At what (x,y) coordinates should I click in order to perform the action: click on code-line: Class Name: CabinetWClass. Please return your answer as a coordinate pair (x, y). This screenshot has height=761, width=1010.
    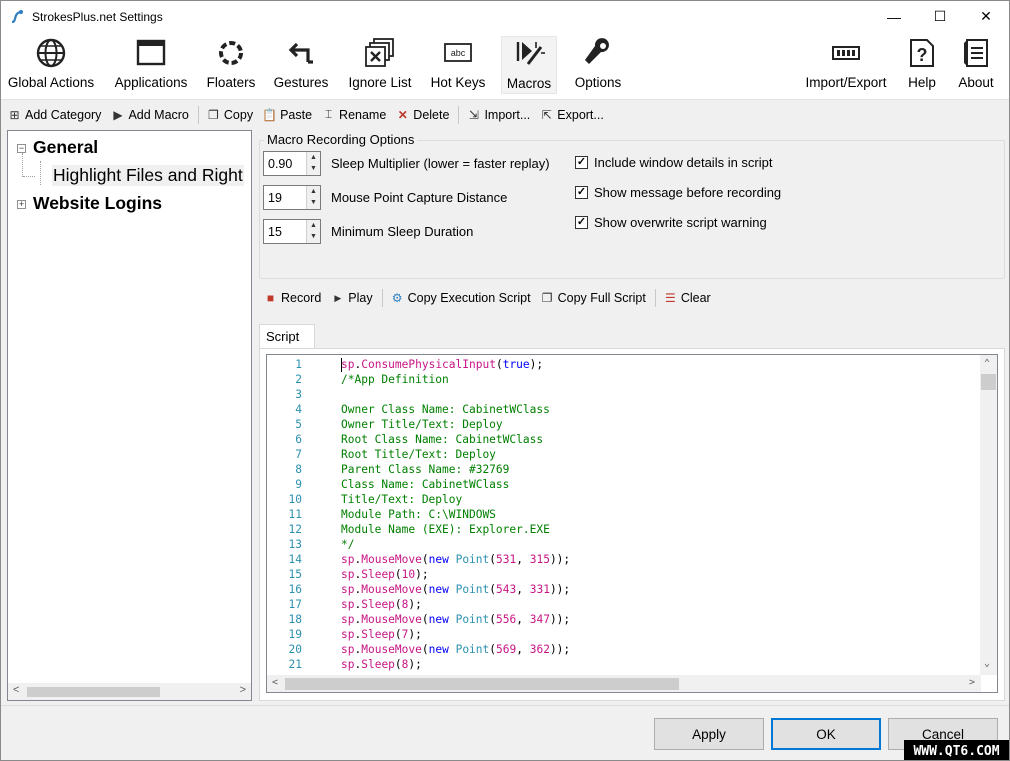
    Looking at the image, I should click on (425, 484).